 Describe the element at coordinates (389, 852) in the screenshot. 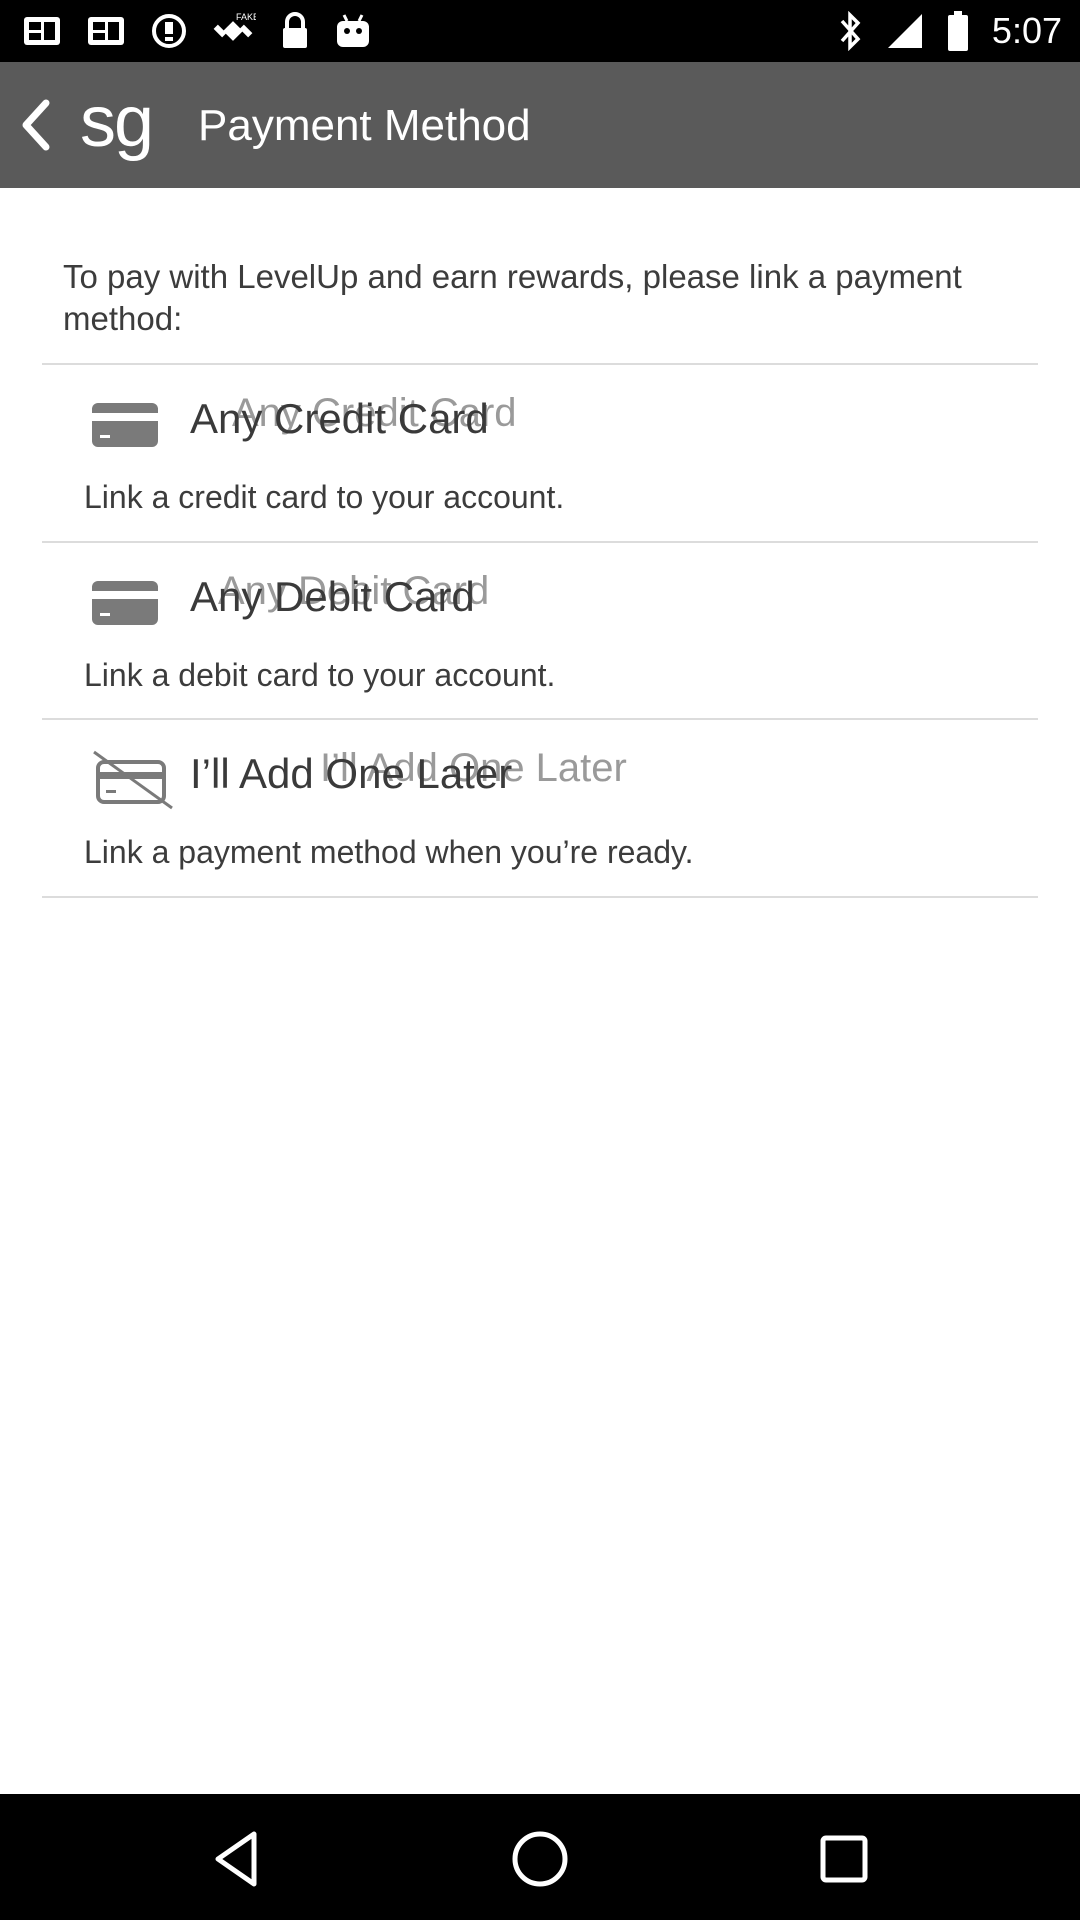

I see `option-description: Link a payment method when you’re ready.` at that location.